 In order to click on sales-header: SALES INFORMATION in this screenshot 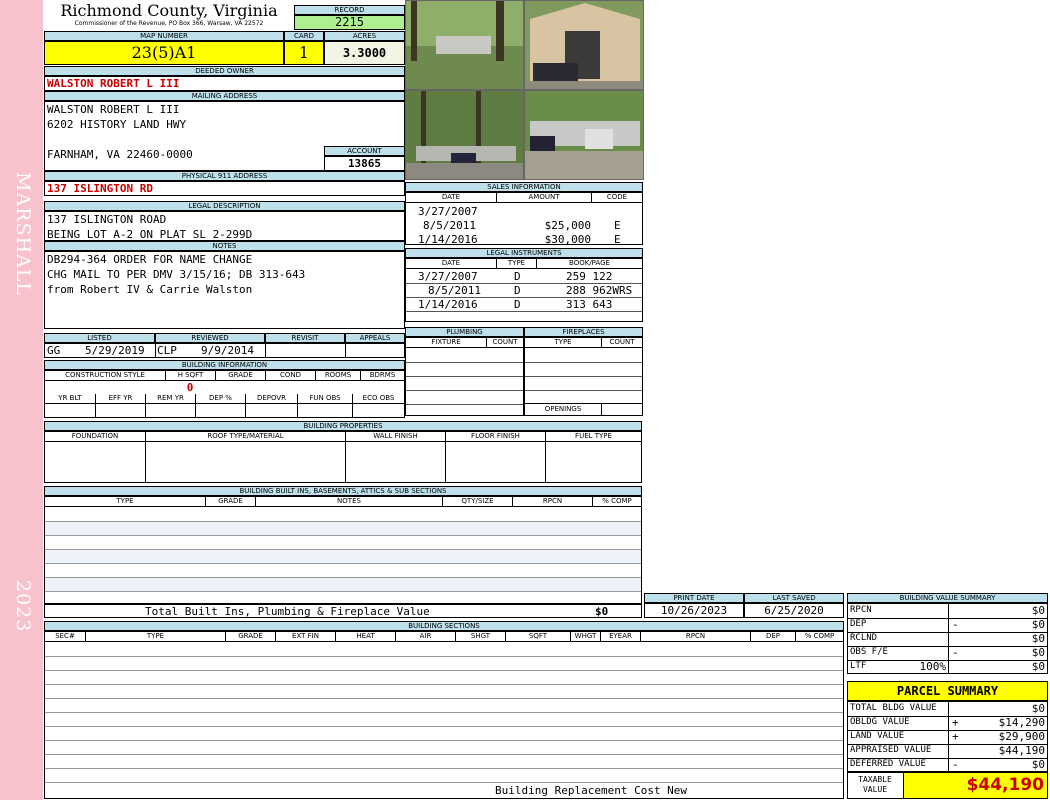, I will do `click(524, 187)`.